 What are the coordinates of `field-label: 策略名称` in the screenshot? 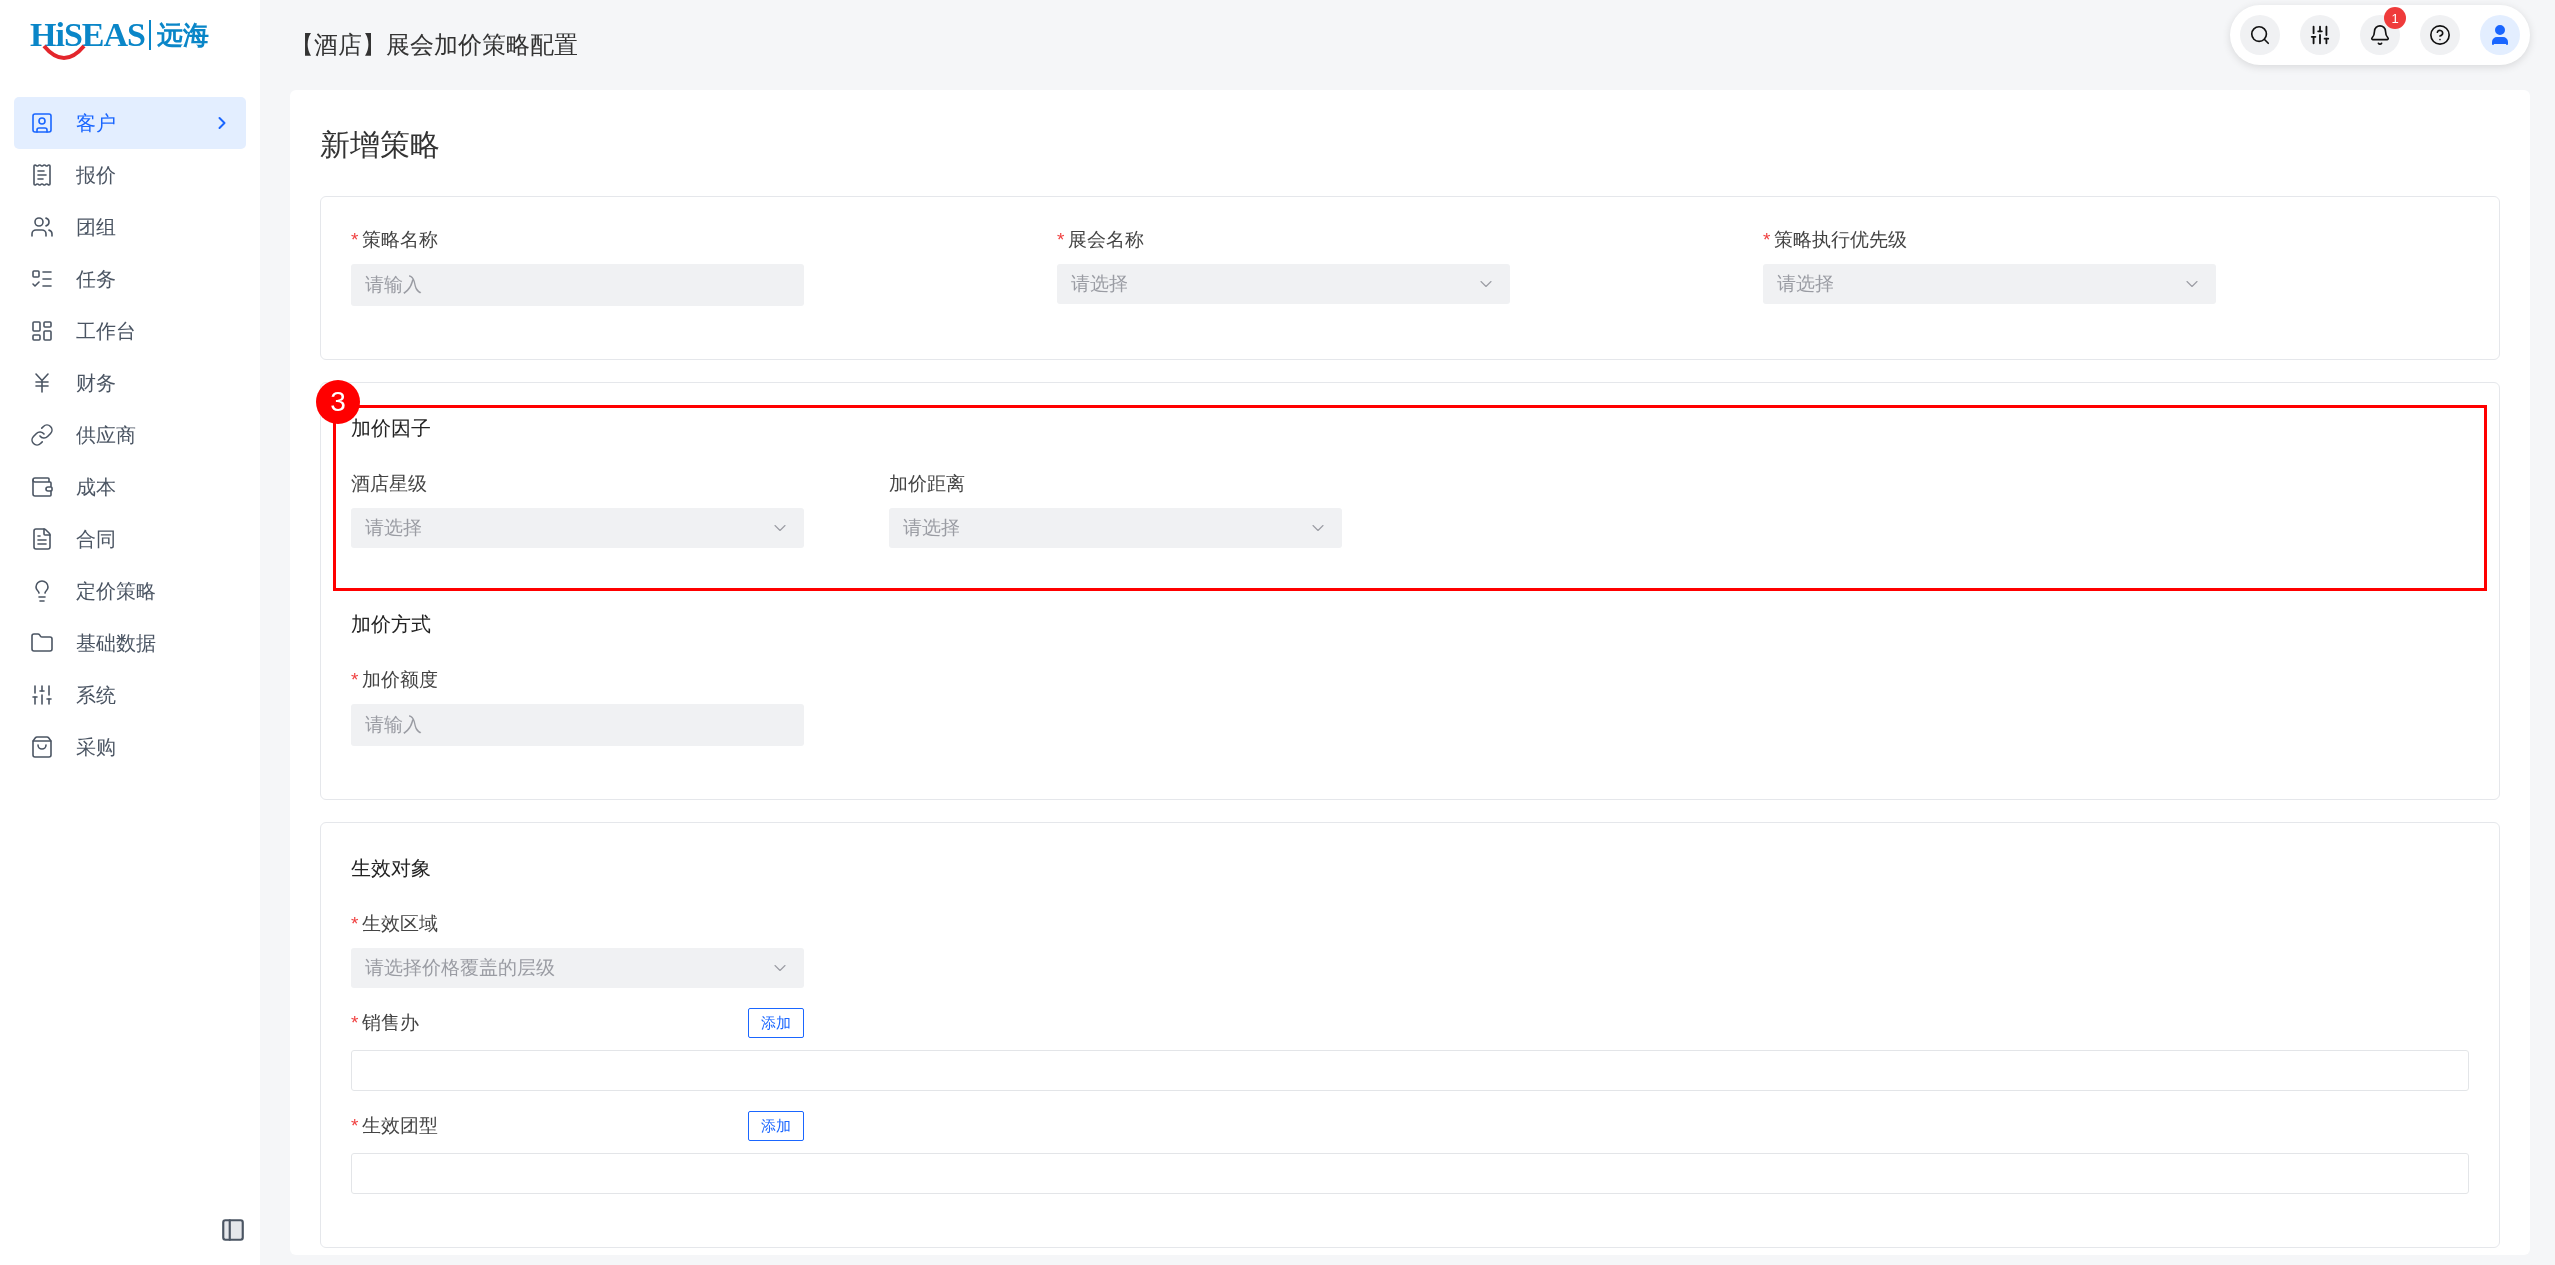 It's located at (400, 240).